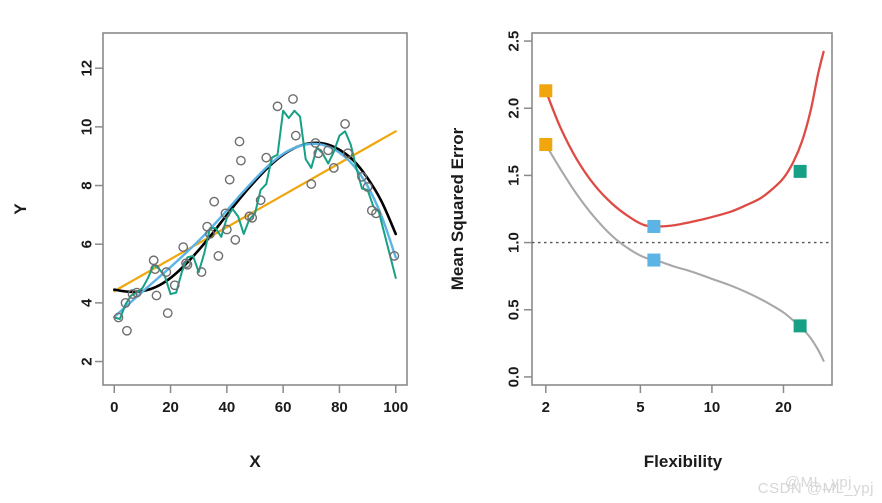  What do you see at coordinates (640, 407) in the screenshot?
I see `right-x-tick-label: 5` at bounding box center [640, 407].